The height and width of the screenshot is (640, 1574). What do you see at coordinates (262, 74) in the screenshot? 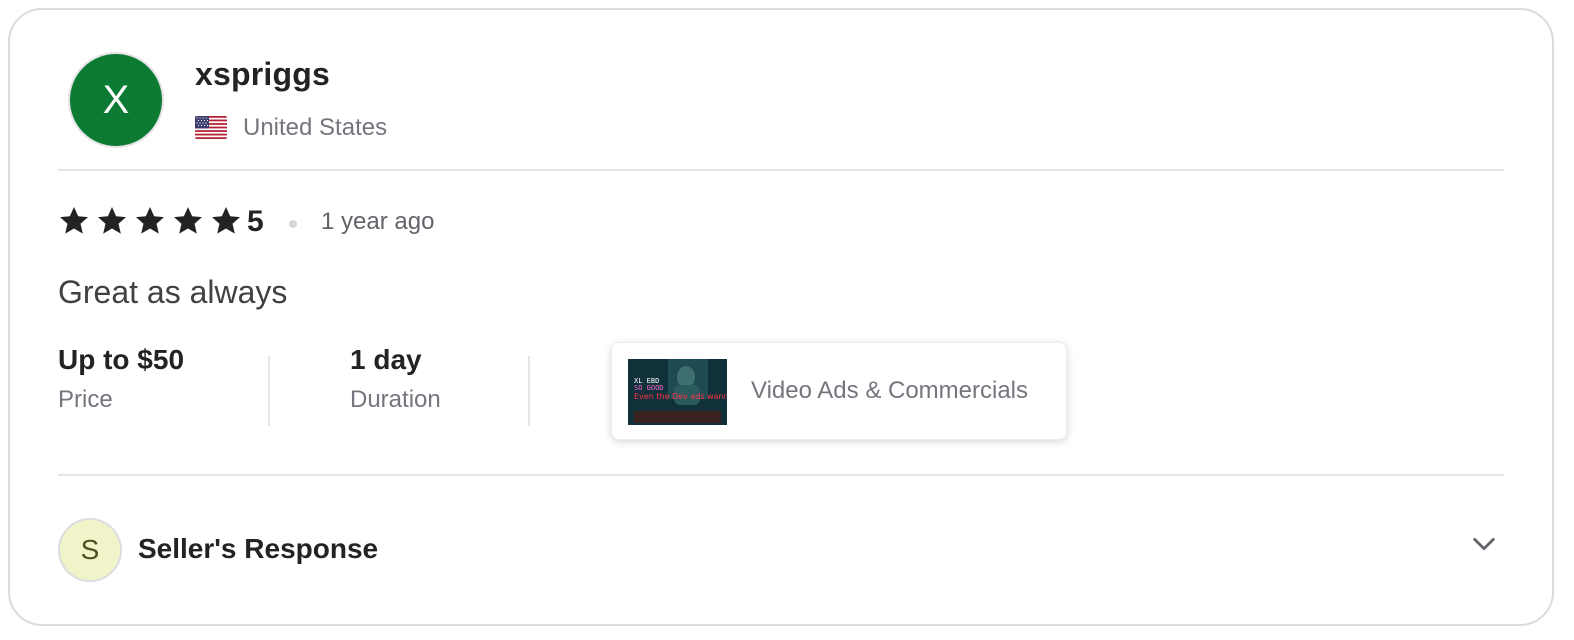
I see `reviewer-username: xspriggs` at bounding box center [262, 74].